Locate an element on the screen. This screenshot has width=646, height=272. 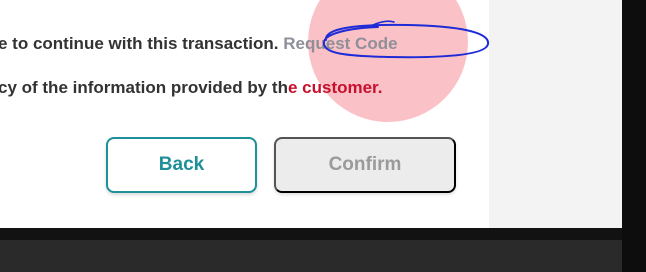
disclaimer-customer-text: e customer. is located at coordinates (335, 87).